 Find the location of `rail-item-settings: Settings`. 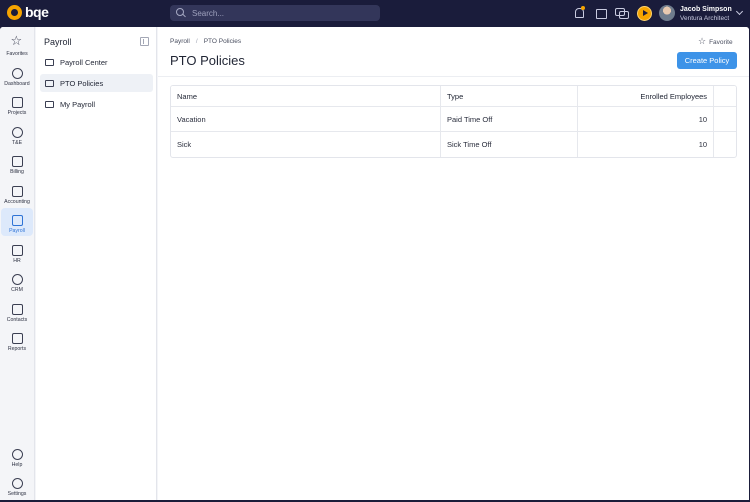

rail-item-settings: Settings is located at coordinates (17, 485).